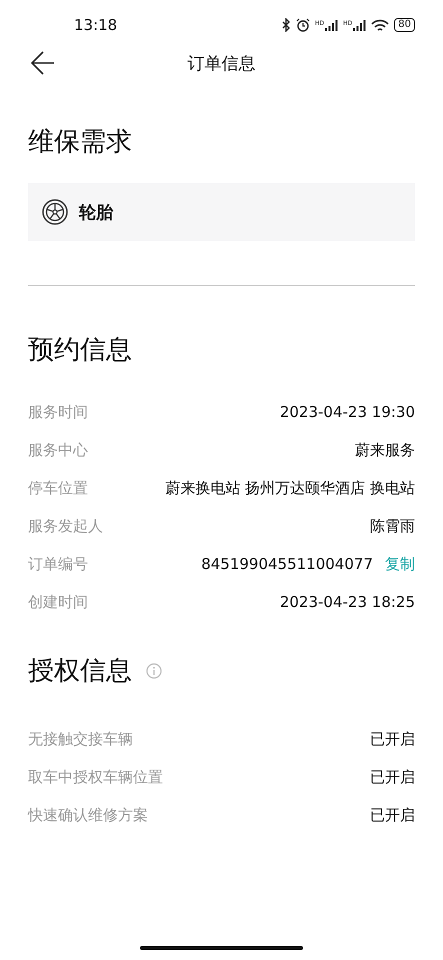  Describe the element at coordinates (43, 63) in the screenshot. I see `back-arrow-icon` at that location.